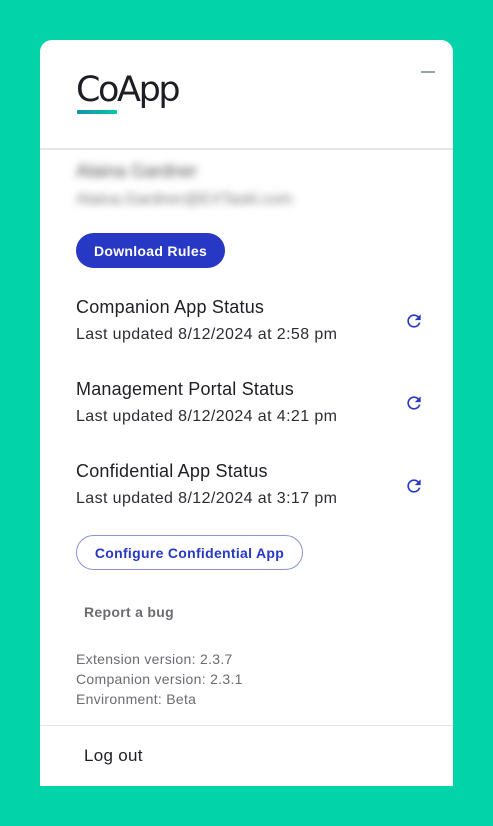  Describe the element at coordinates (113, 756) in the screenshot. I see `logout-button: Log out` at that location.